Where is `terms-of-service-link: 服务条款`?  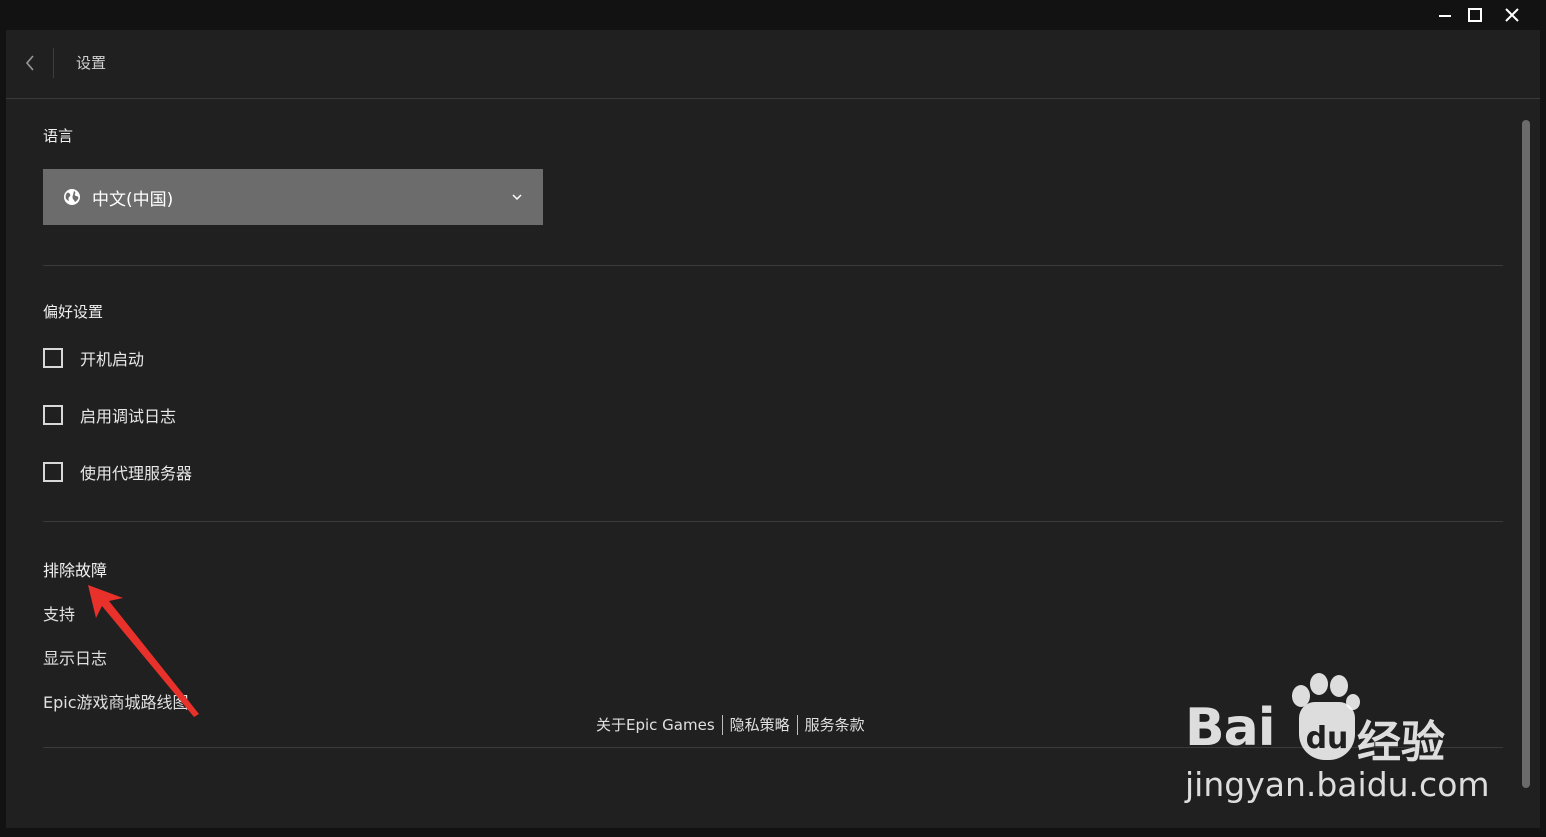 terms-of-service-link: 服务条款 is located at coordinates (835, 724).